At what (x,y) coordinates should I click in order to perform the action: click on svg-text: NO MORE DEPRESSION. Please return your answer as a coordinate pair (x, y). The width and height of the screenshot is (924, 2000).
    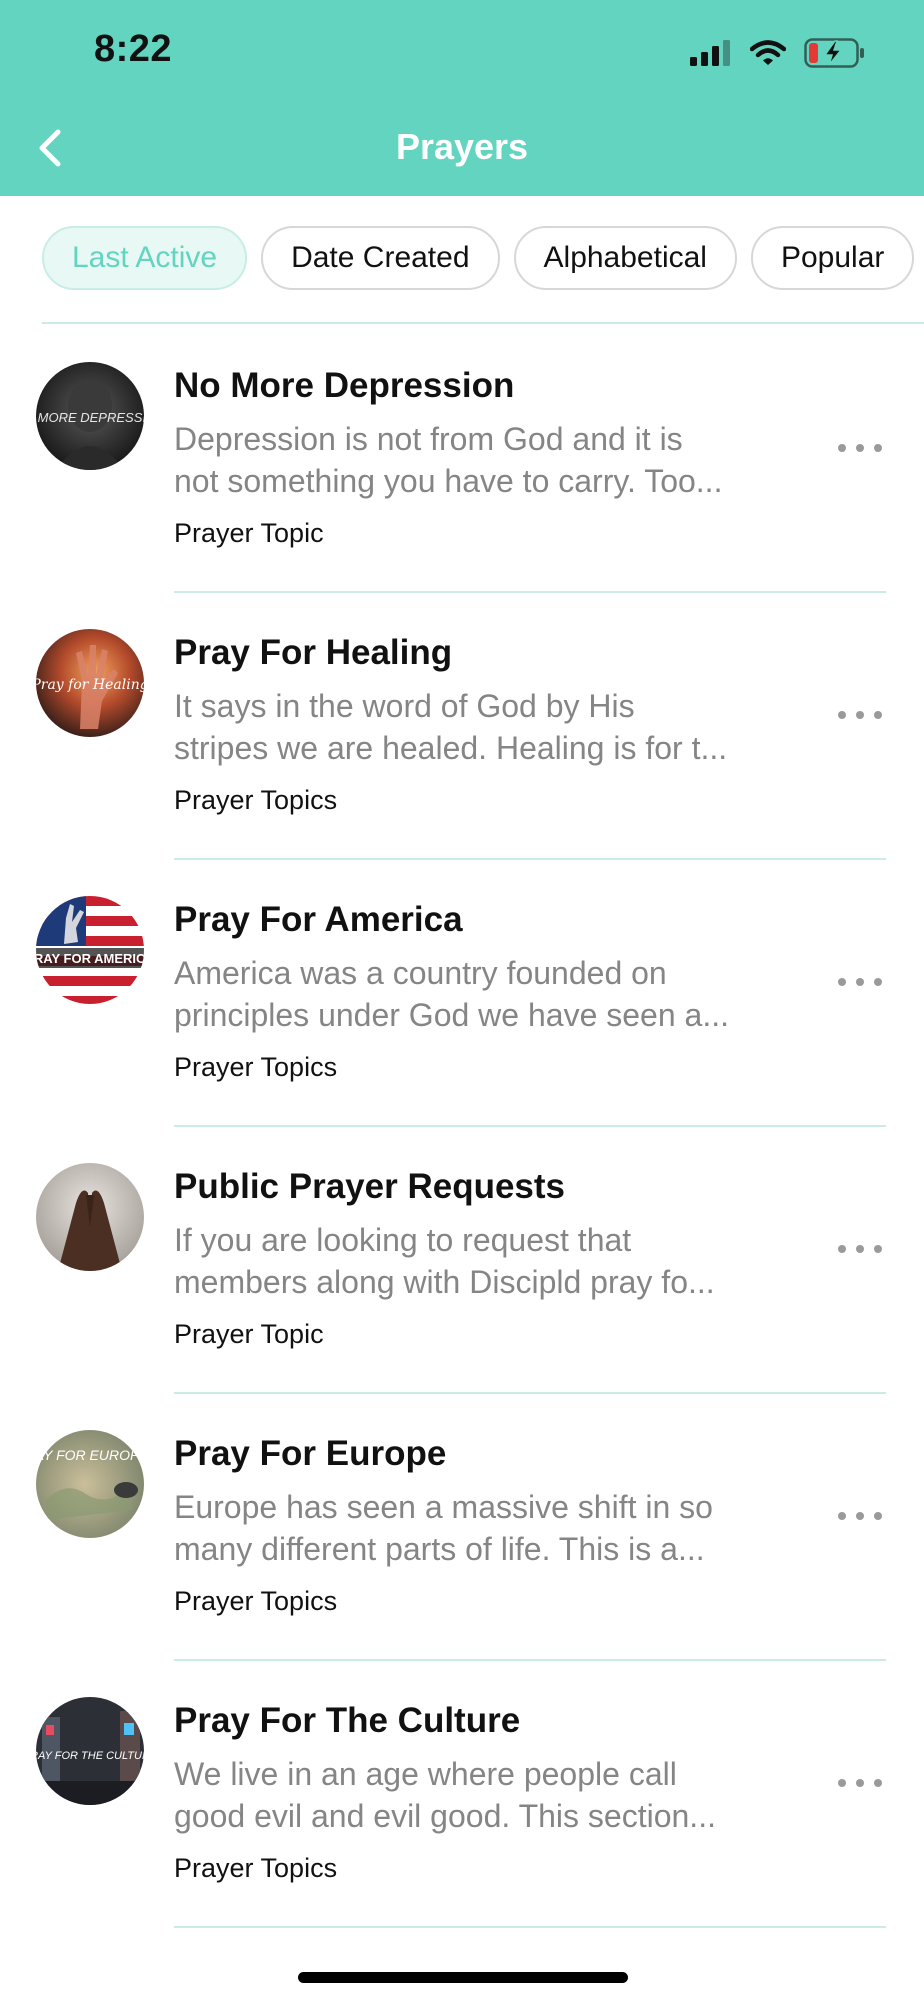
    Looking at the image, I should click on (90, 417).